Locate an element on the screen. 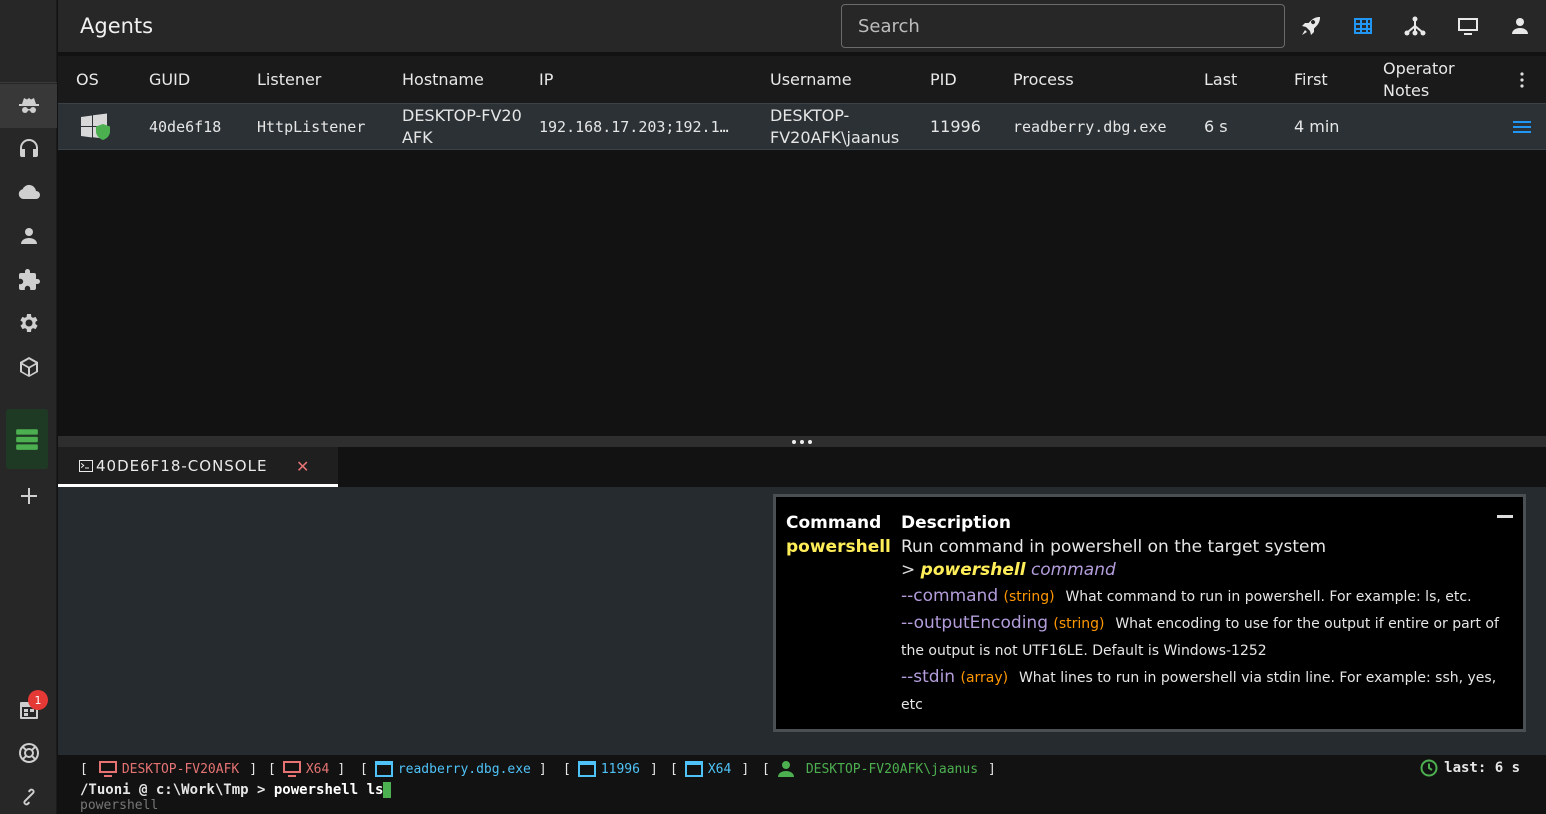 The height and width of the screenshot is (814, 1546). os-cell is located at coordinates (96, 126).